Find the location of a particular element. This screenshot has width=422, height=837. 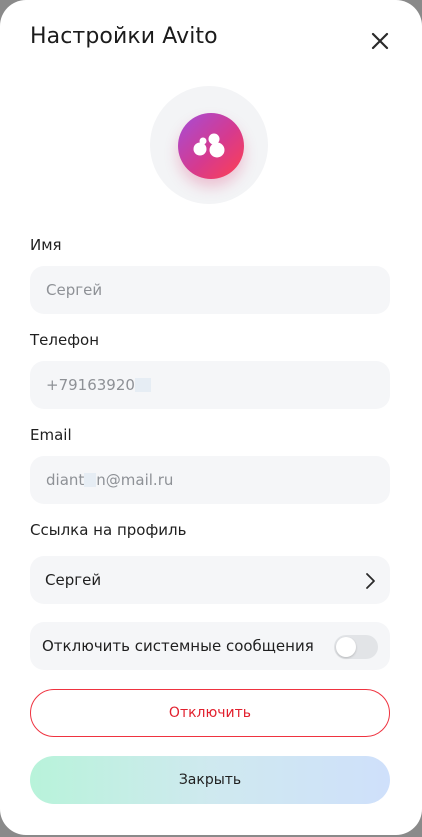

profile-link-value: Сергей is located at coordinates (73, 580).